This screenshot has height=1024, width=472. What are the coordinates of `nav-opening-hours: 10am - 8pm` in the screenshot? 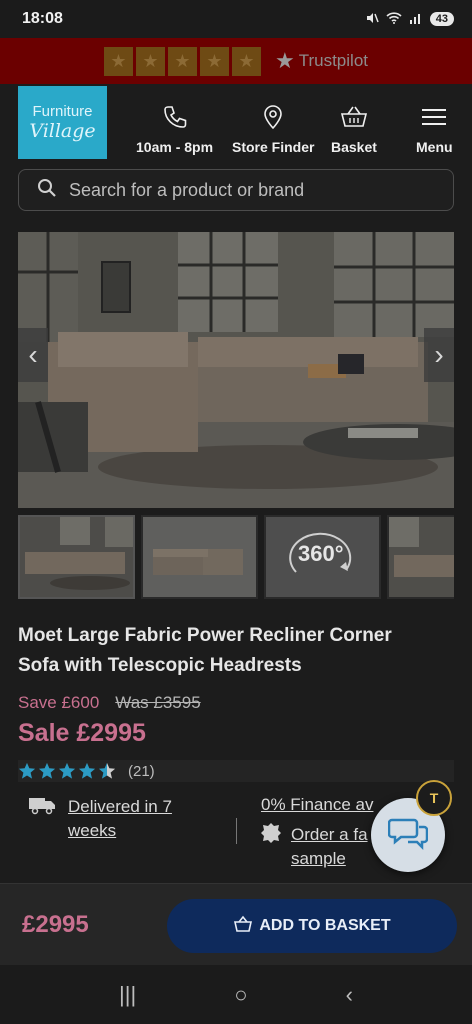 It's located at (174, 129).